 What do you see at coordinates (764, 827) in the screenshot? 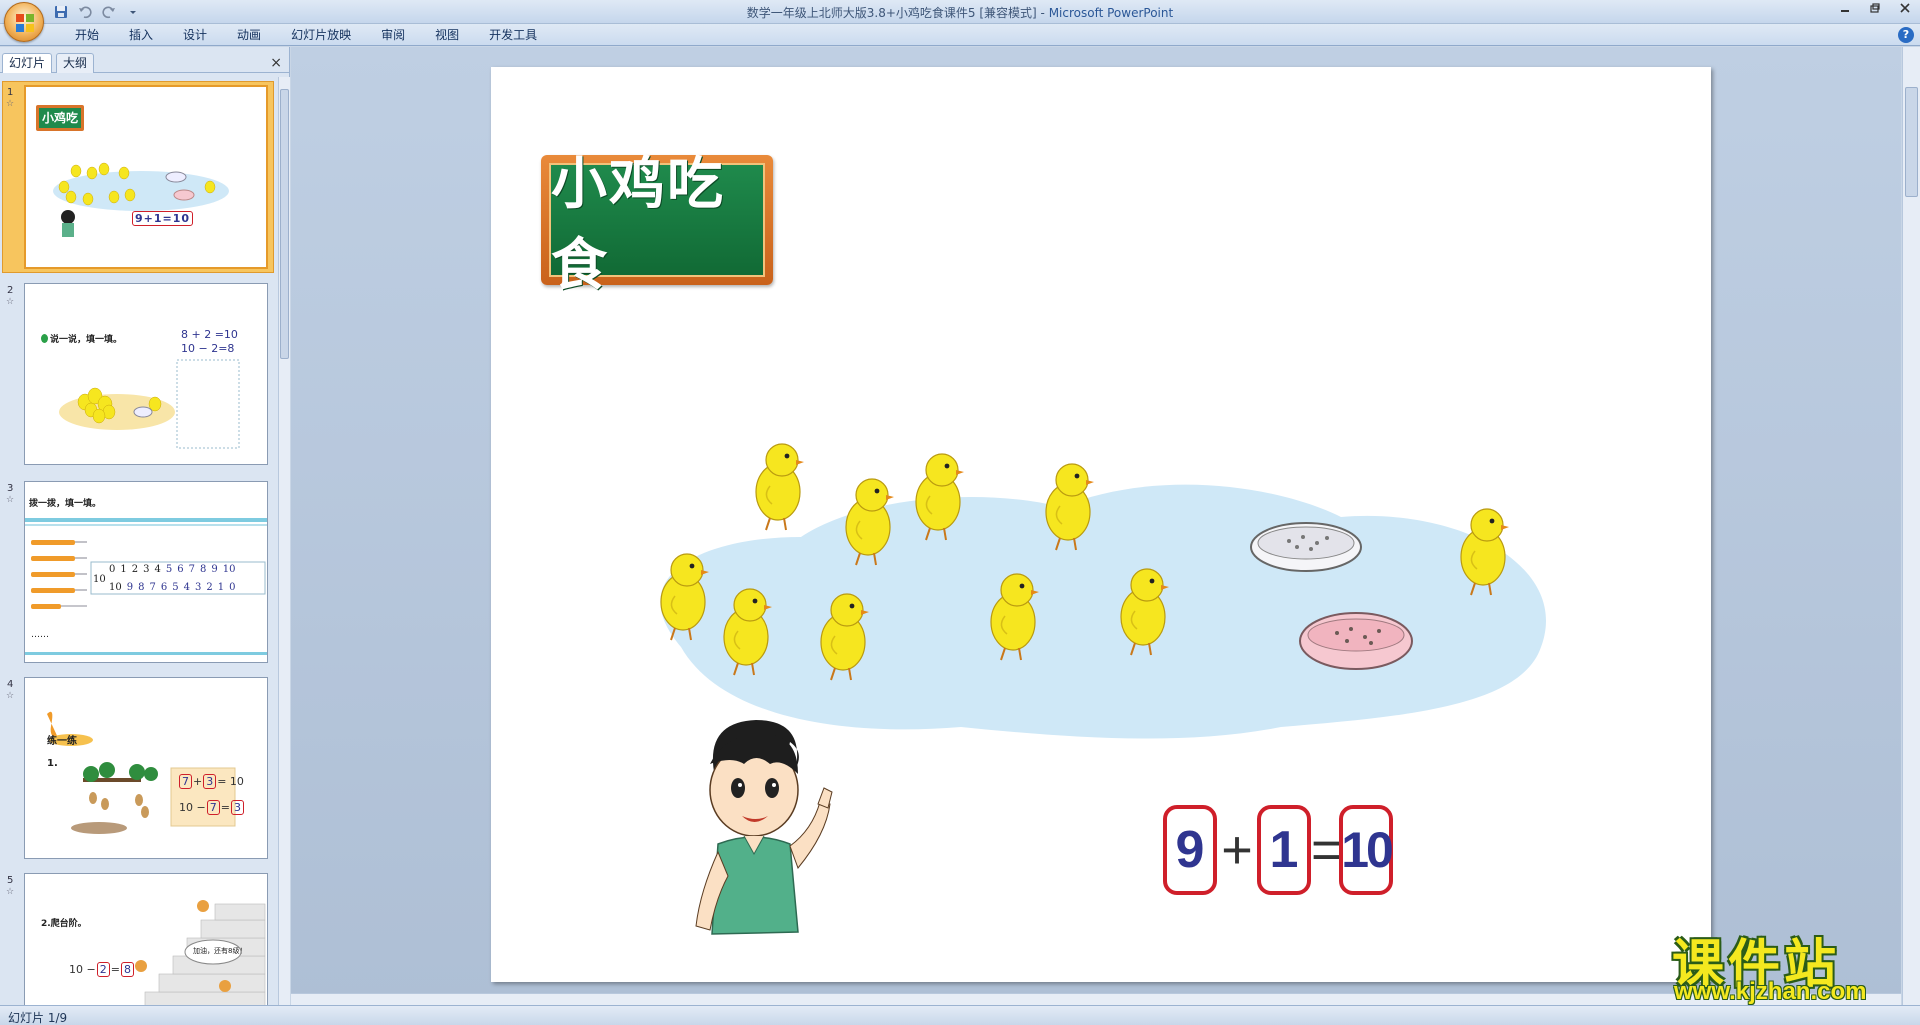
I see `boy-illustration` at bounding box center [764, 827].